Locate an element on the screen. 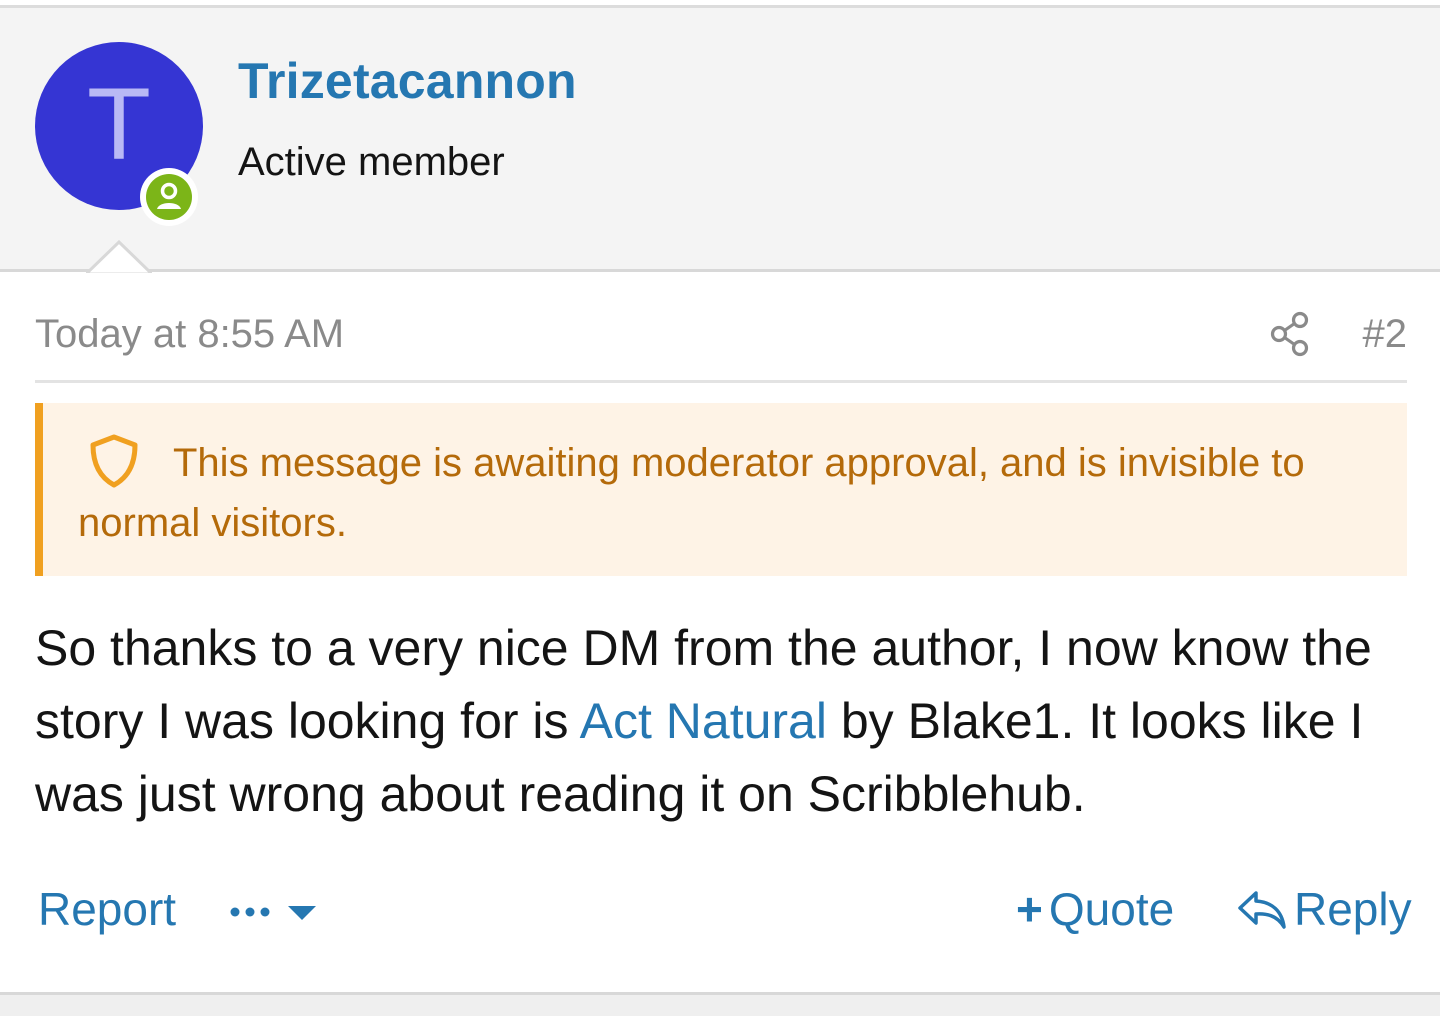  header-caret is located at coordinates (119, 258).